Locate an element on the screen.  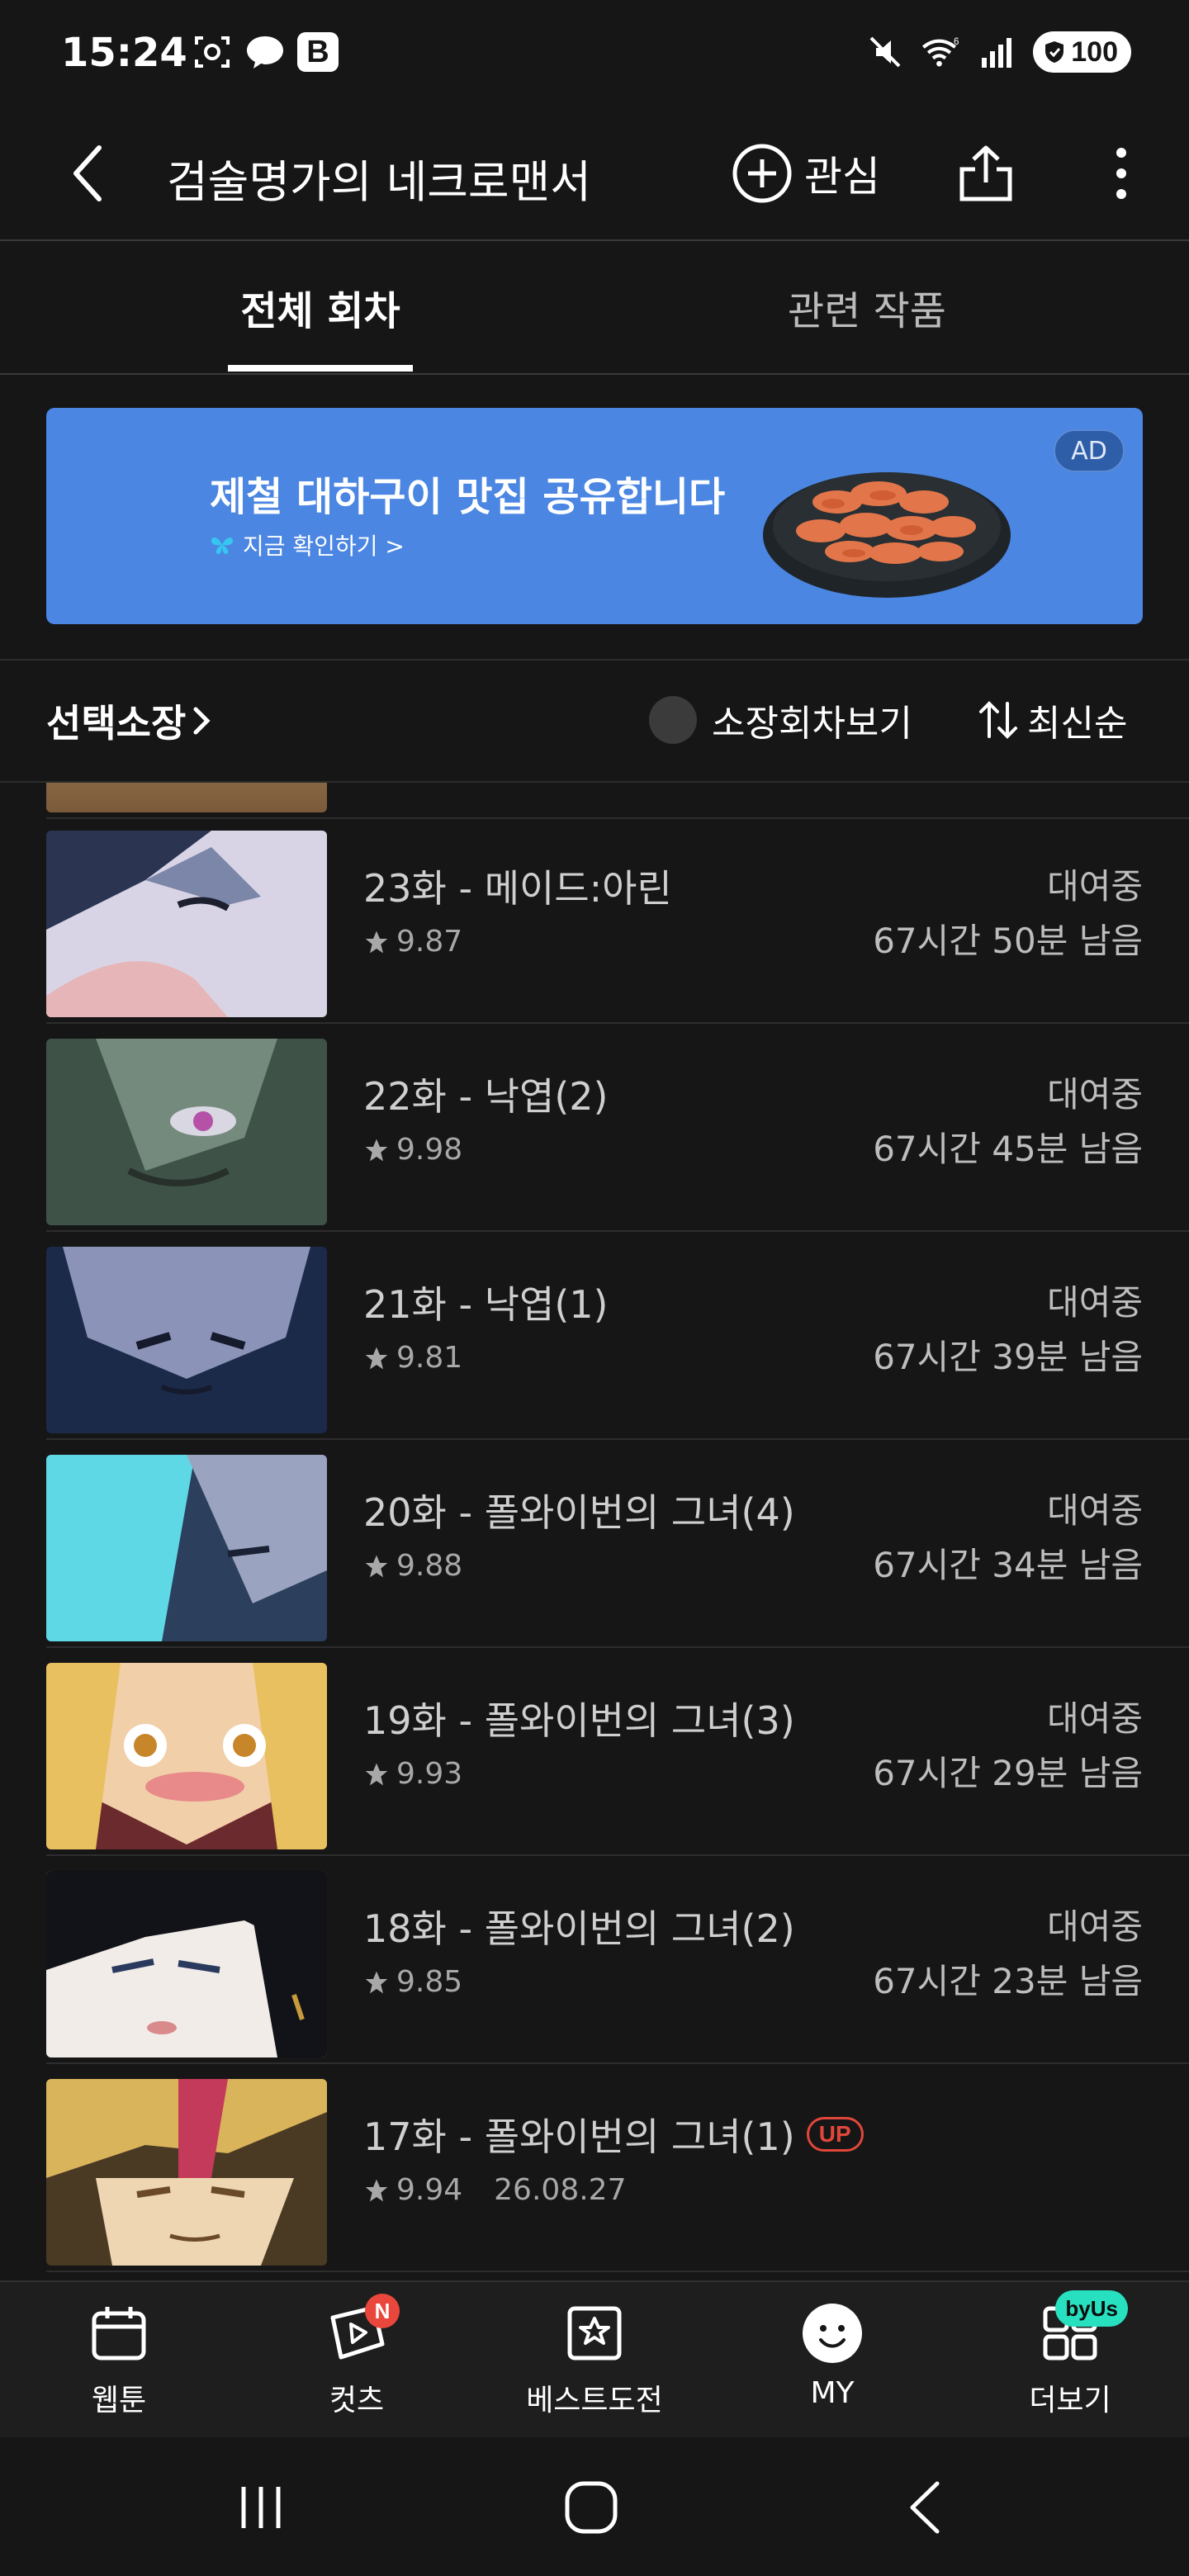
nav-more: byUs 더보기 is located at coordinates (1070, 2361).